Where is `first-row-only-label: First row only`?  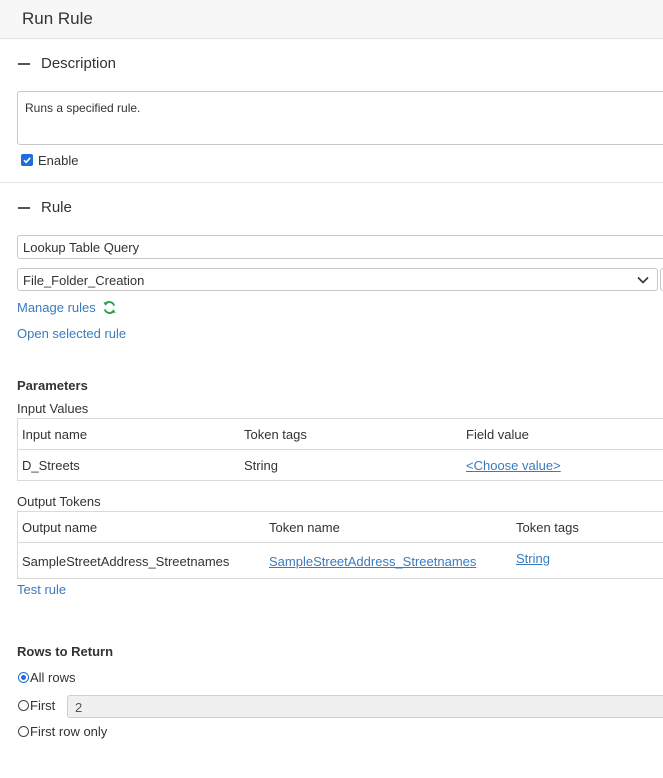
first-row-only-label: First row only is located at coordinates (69, 731).